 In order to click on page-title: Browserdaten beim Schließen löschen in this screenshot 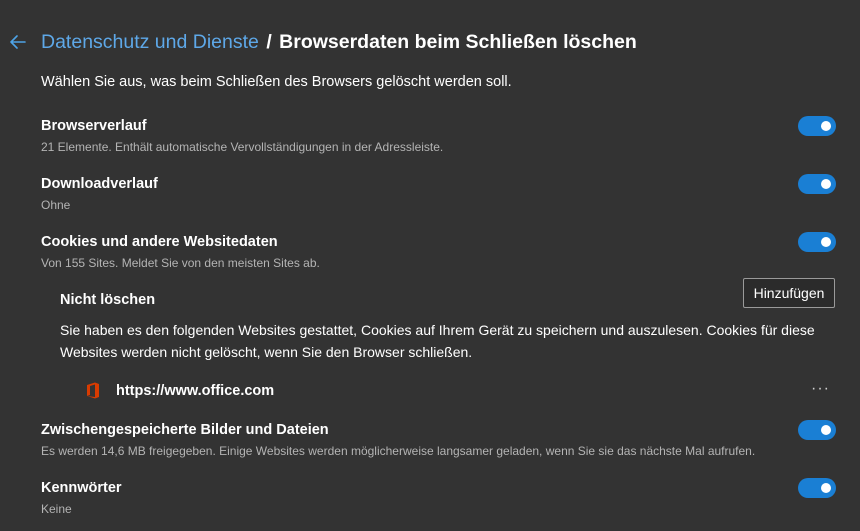, I will do `click(458, 42)`.